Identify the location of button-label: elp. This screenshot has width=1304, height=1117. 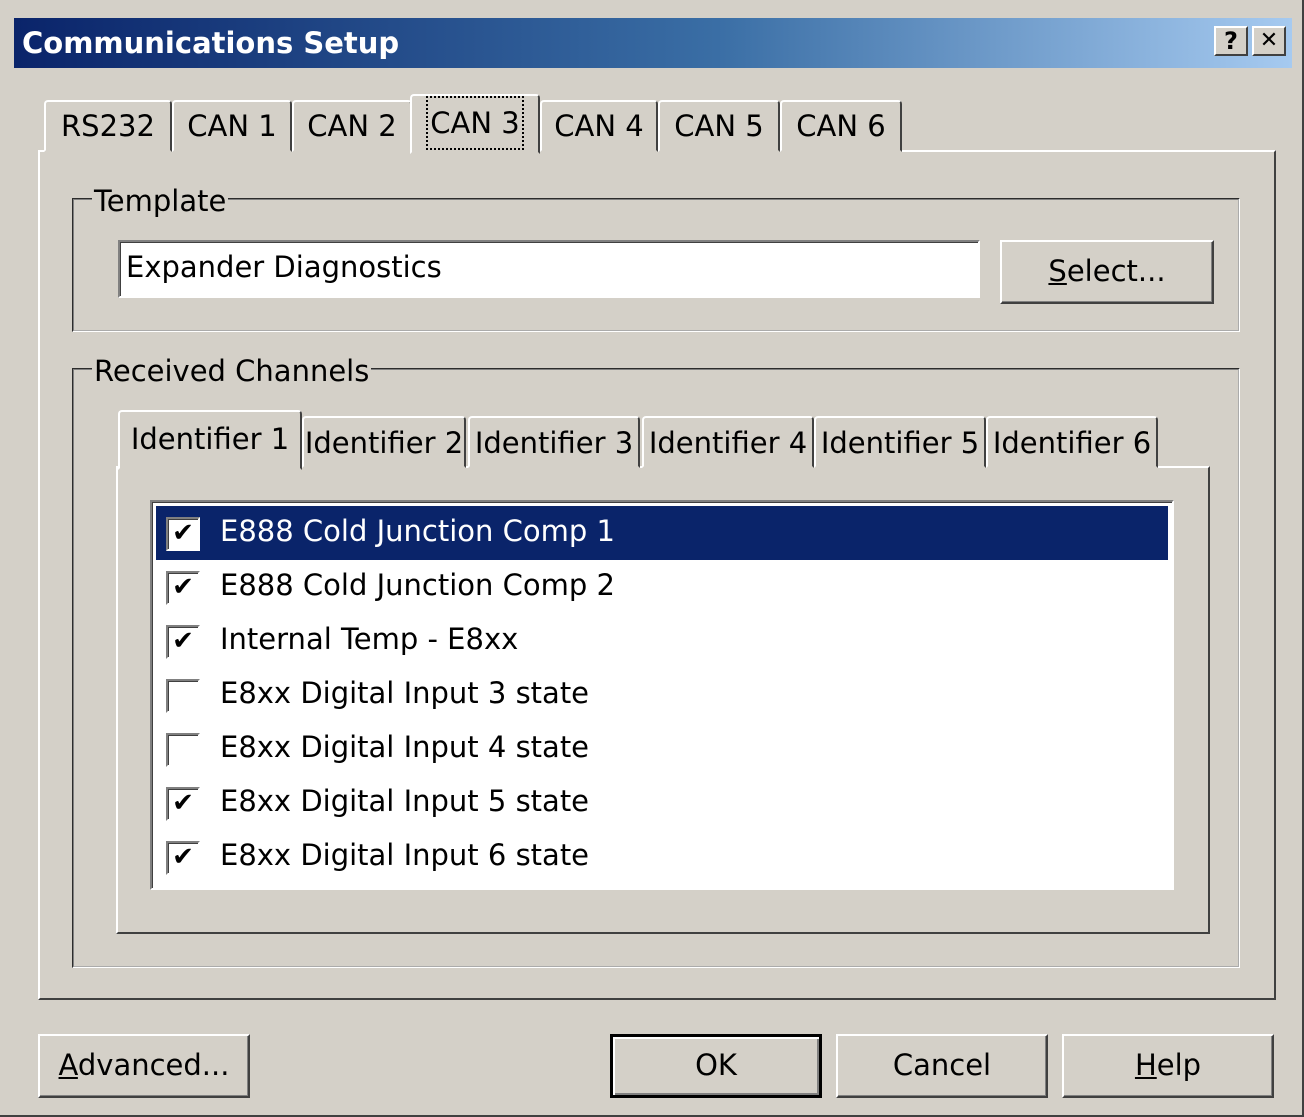
(1179, 1065).